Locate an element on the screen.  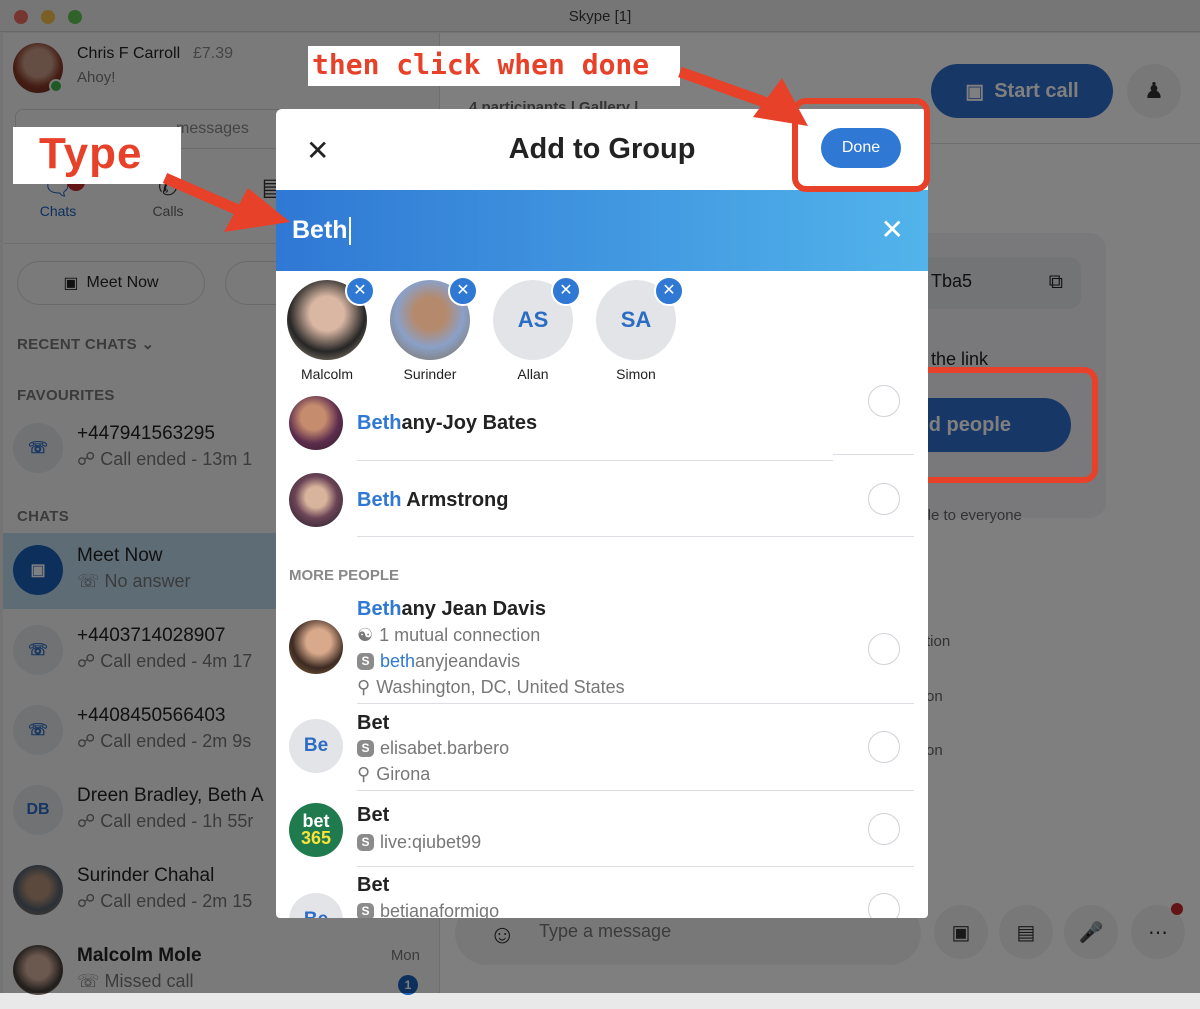
highlight-add-people-box is located at coordinates (1013, 425).